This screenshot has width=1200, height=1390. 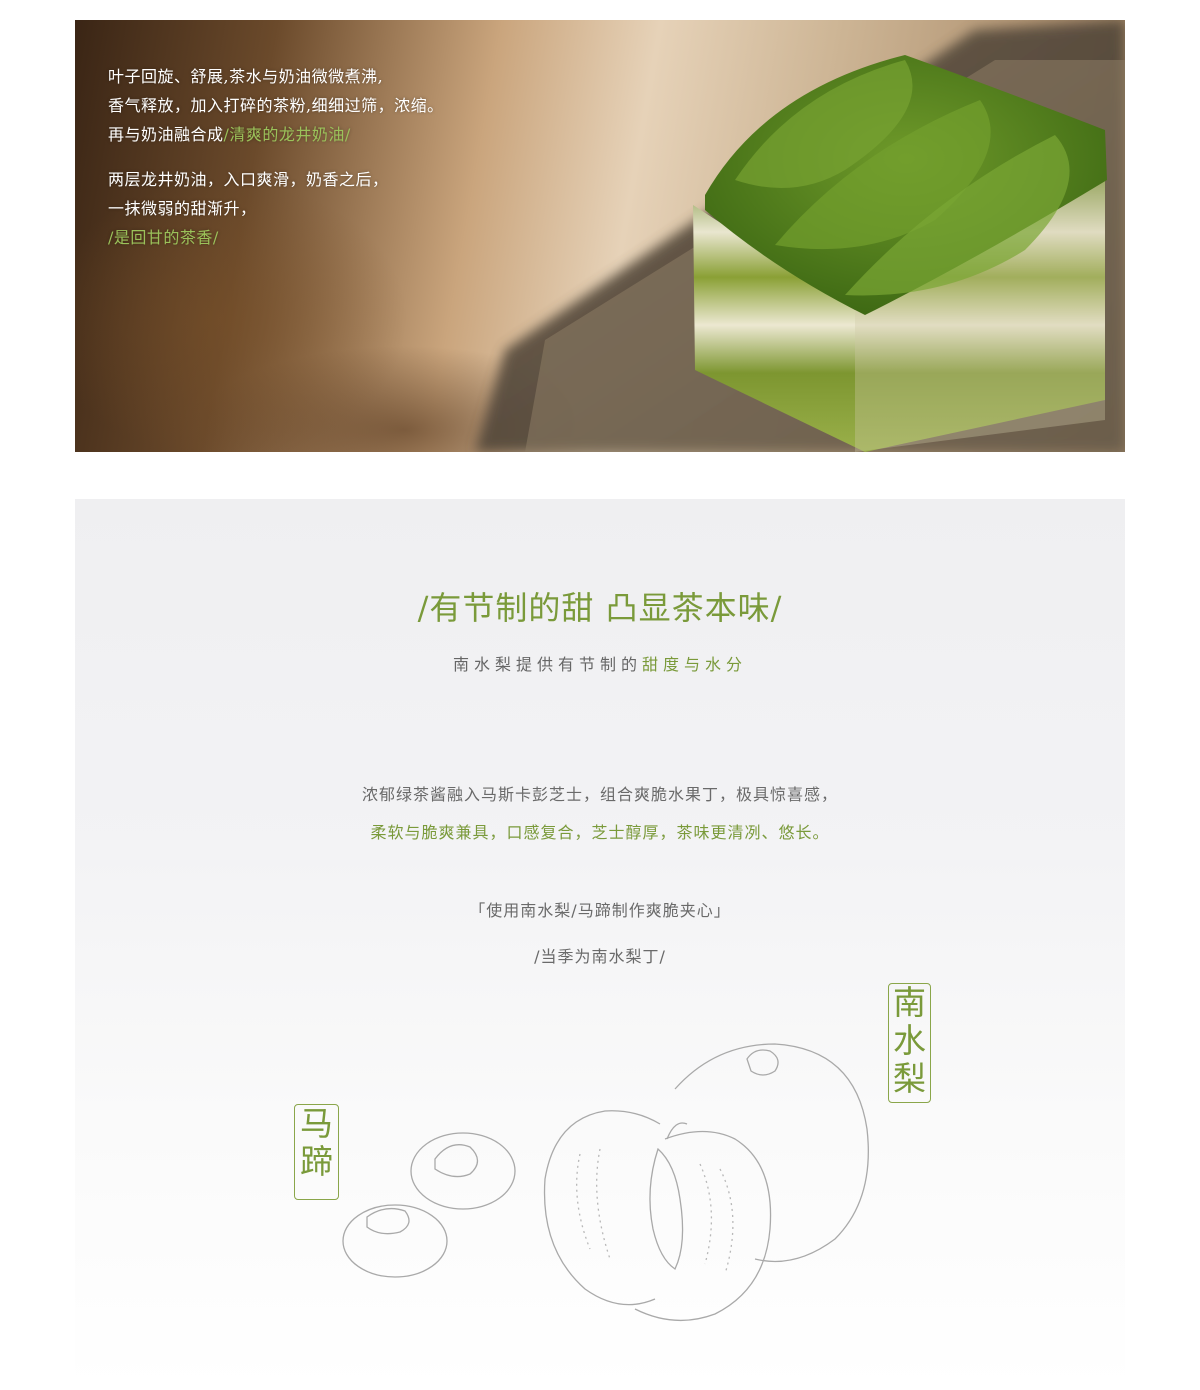 What do you see at coordinates (909, 1078) in the screenshot?
I see `pear-label-char: 梨` at bounding box center [909, 1078].